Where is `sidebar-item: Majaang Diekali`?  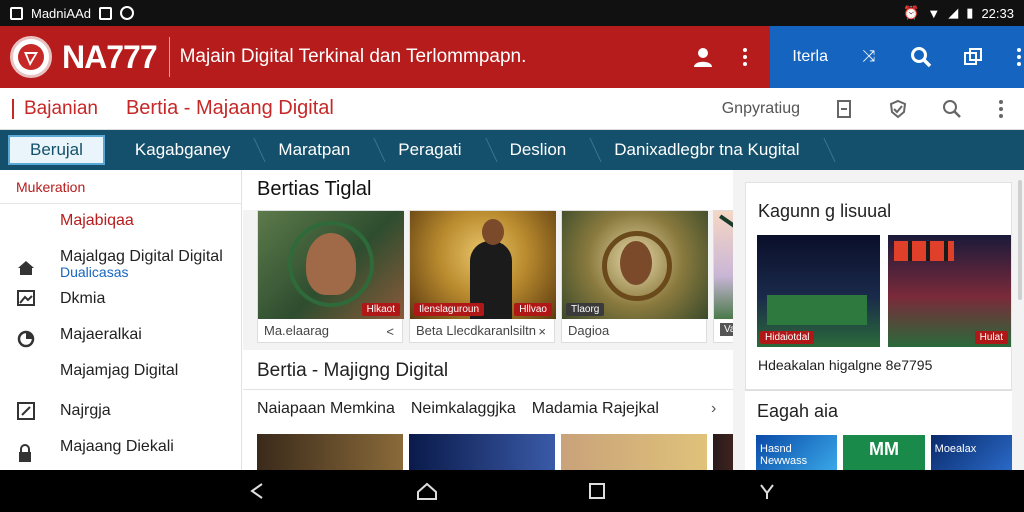 sidebar-item: Majaang Diekali is located at coordinates (120, 453).